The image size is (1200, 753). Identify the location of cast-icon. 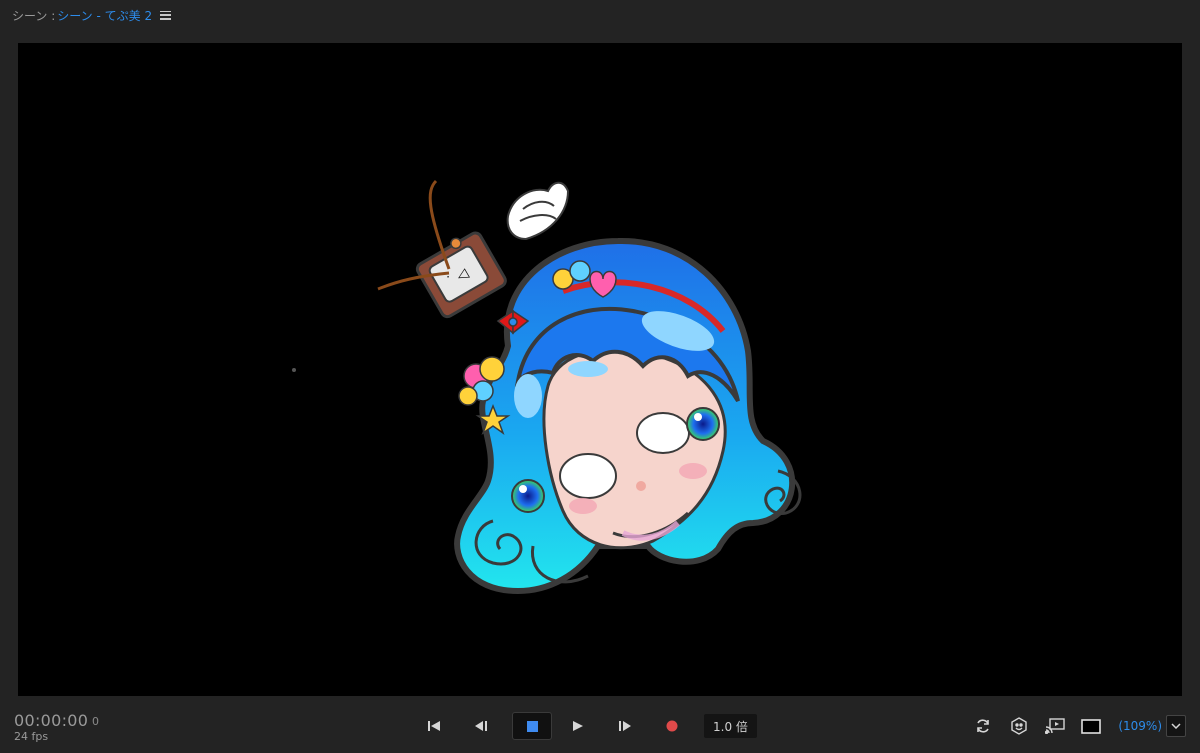
(1055, 726).